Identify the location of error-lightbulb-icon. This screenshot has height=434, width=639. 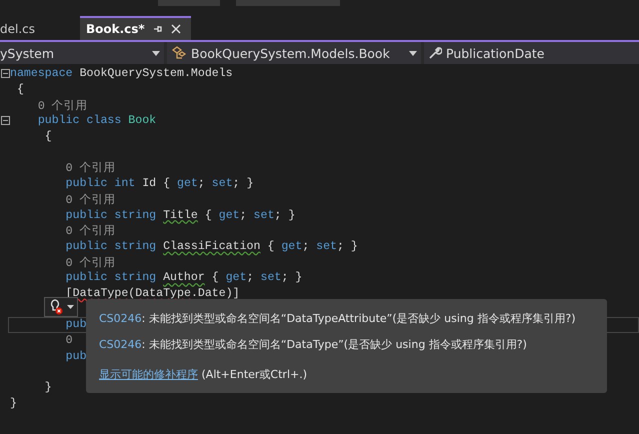
(56, 307).